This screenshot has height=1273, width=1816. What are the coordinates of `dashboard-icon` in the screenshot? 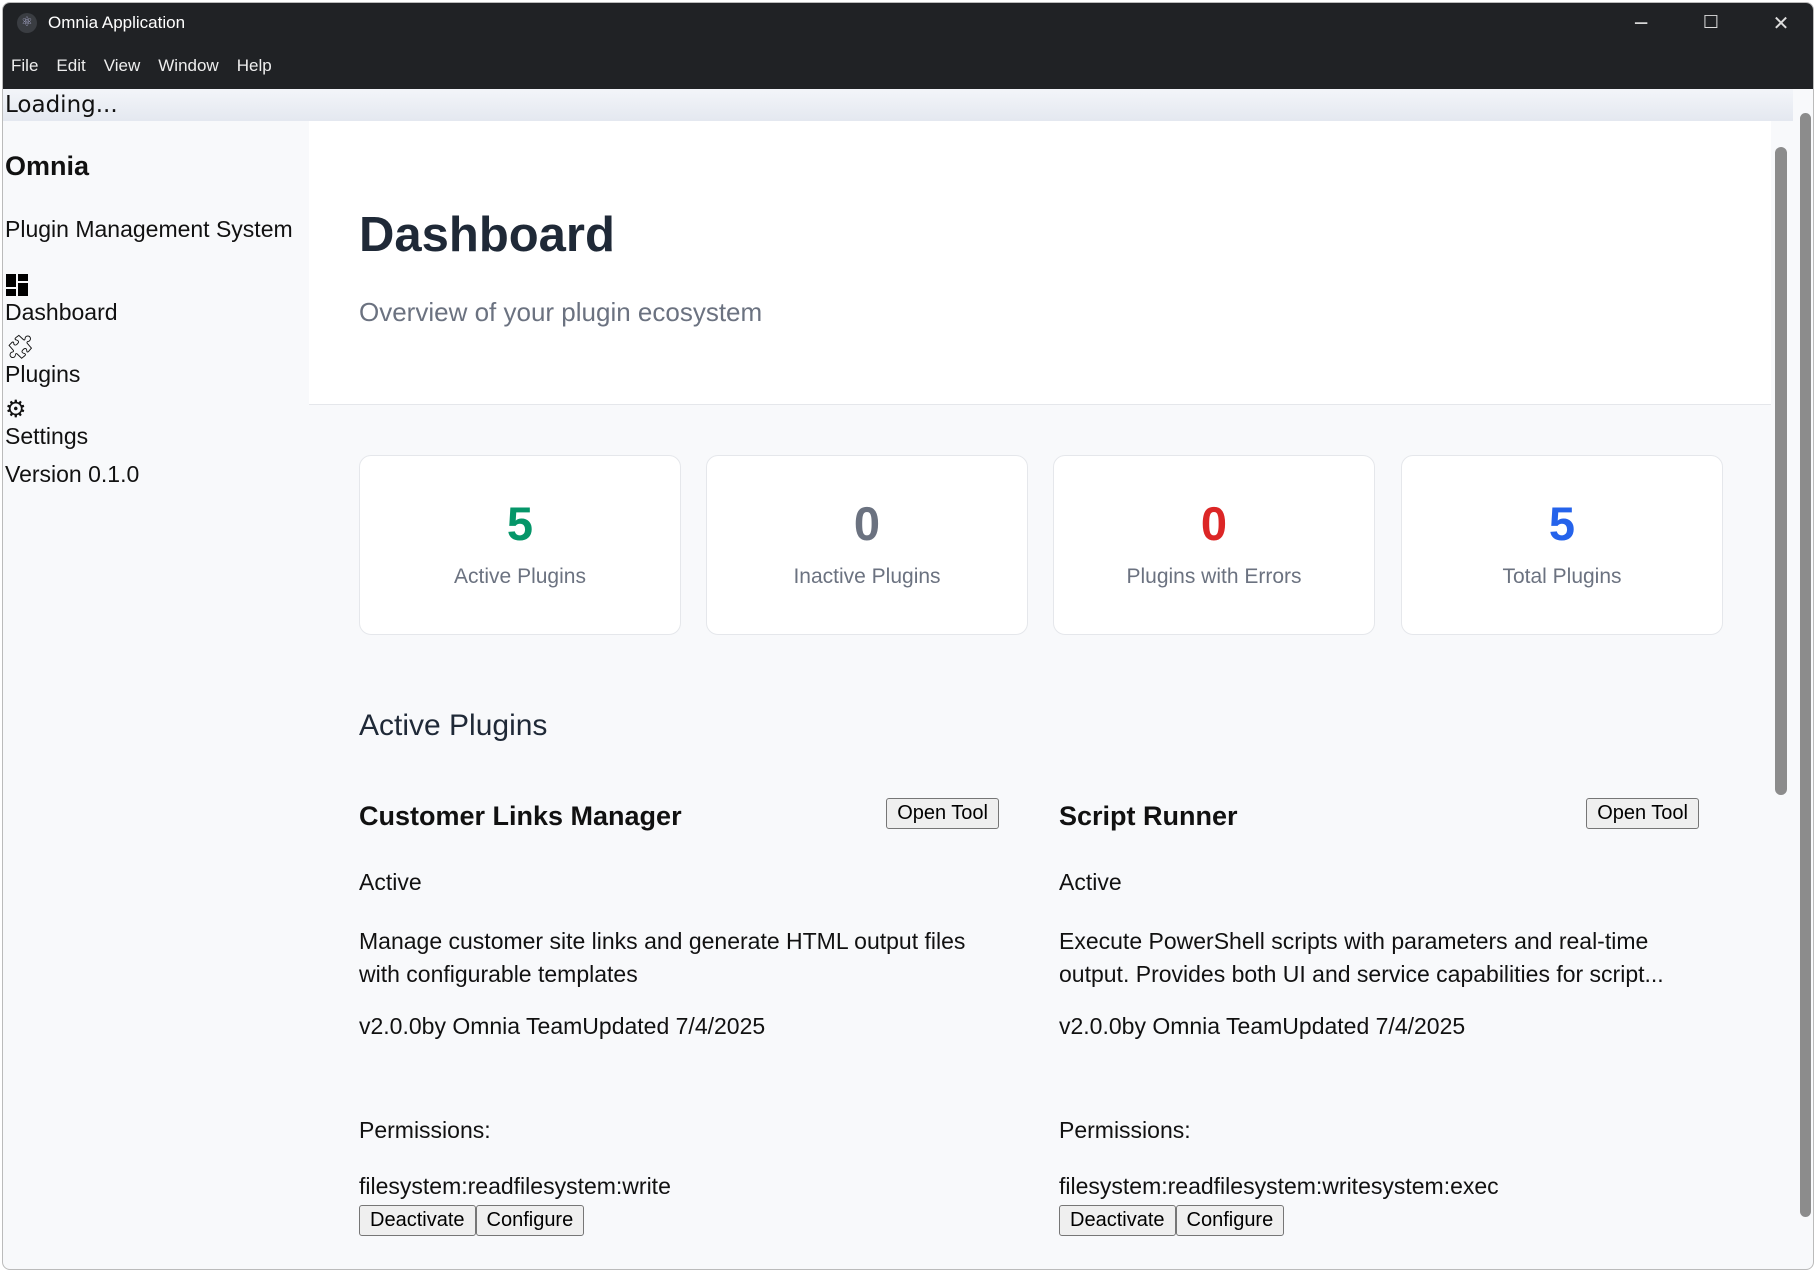 It's located at (18, 286).